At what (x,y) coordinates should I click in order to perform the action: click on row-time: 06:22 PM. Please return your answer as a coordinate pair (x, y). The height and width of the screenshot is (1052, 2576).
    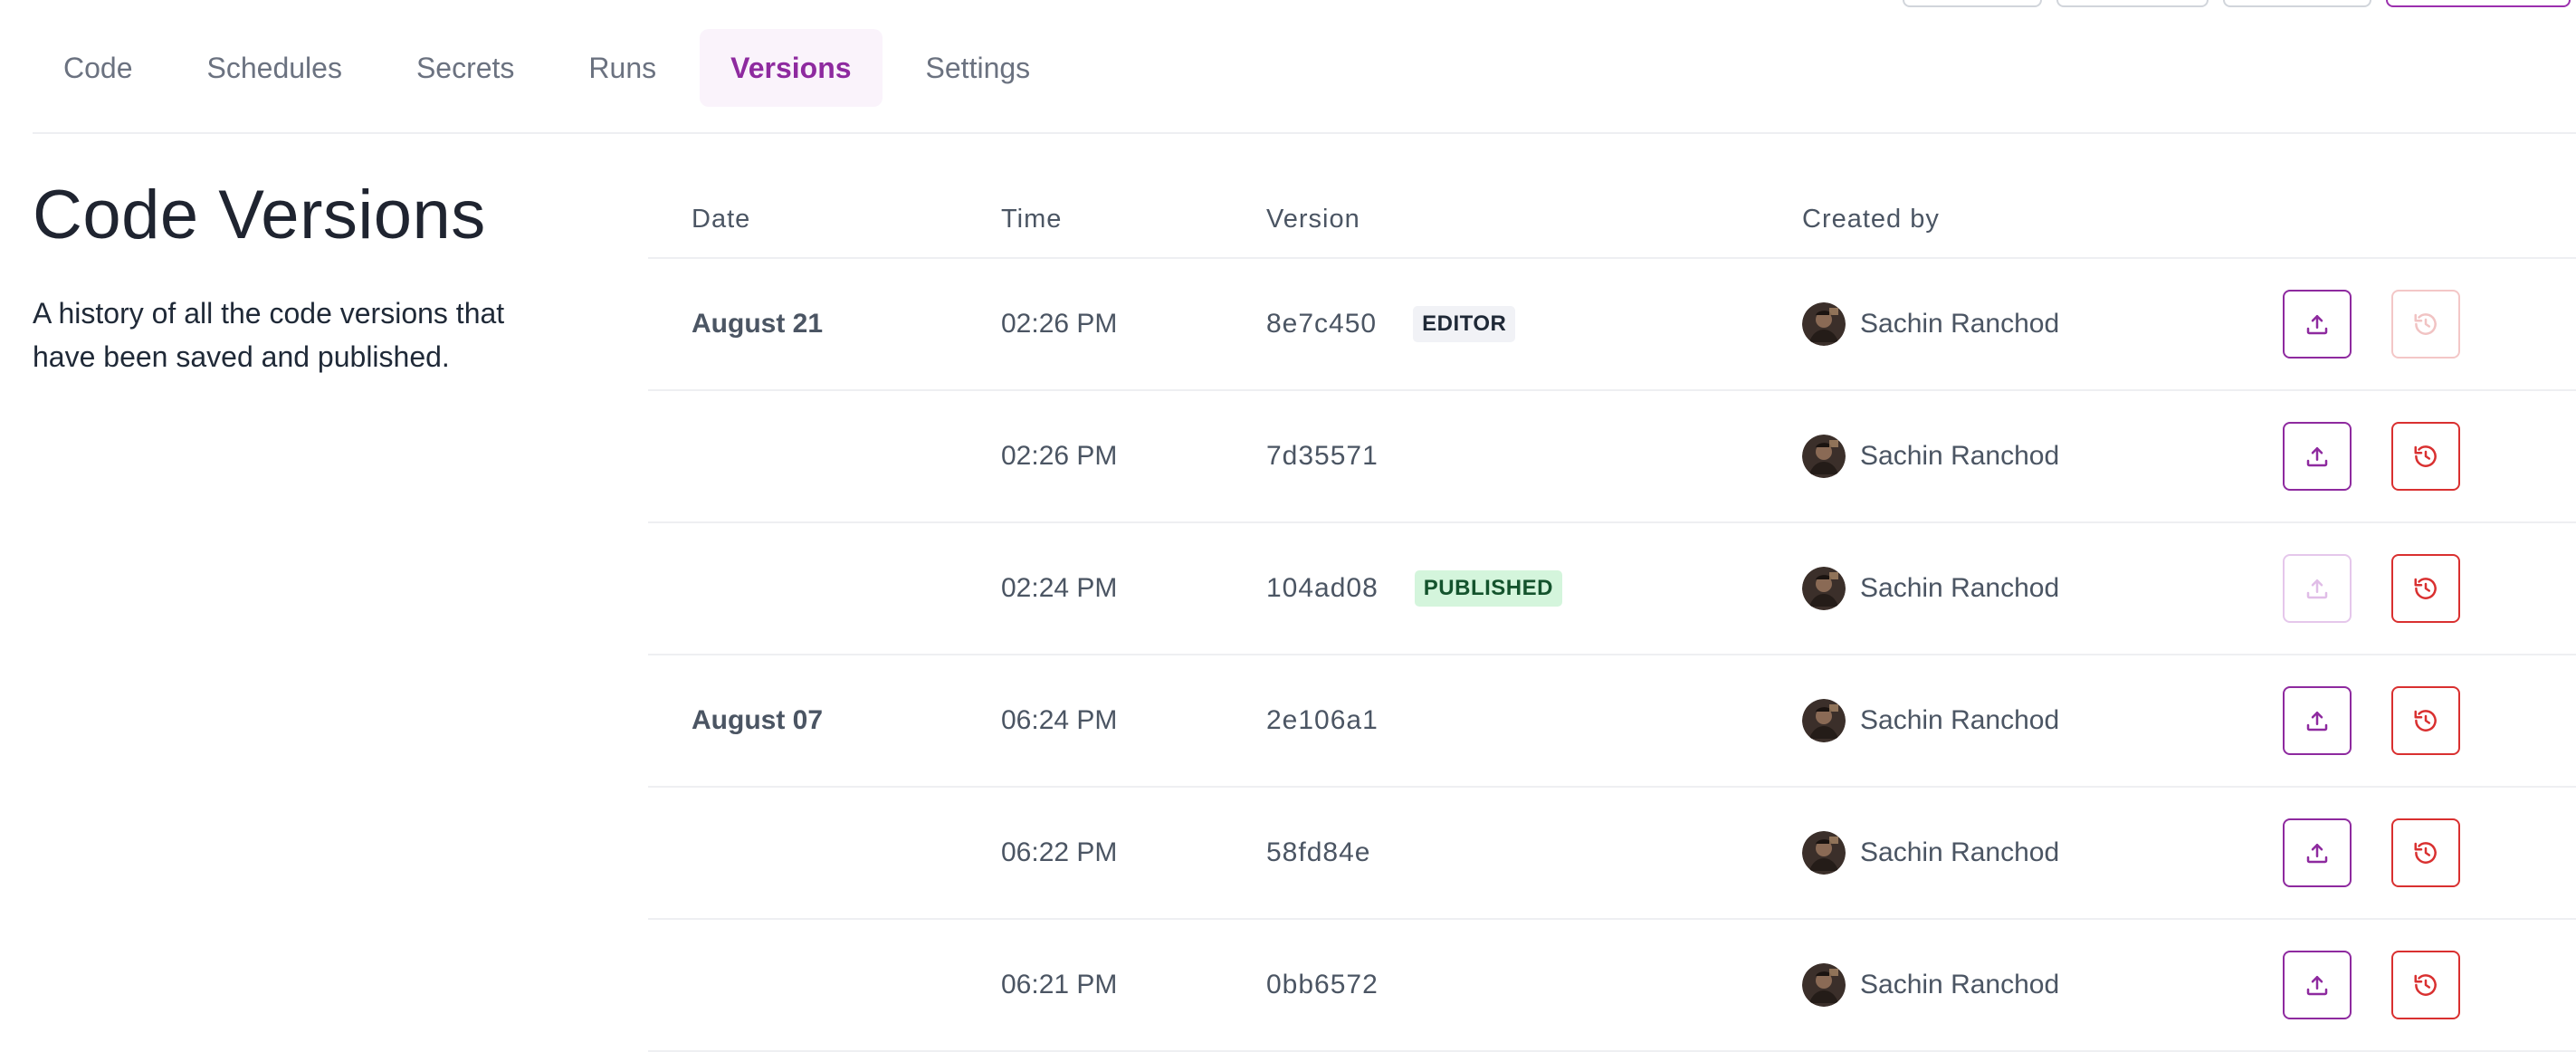
    Looking at the image, I should click on (1059, 852).